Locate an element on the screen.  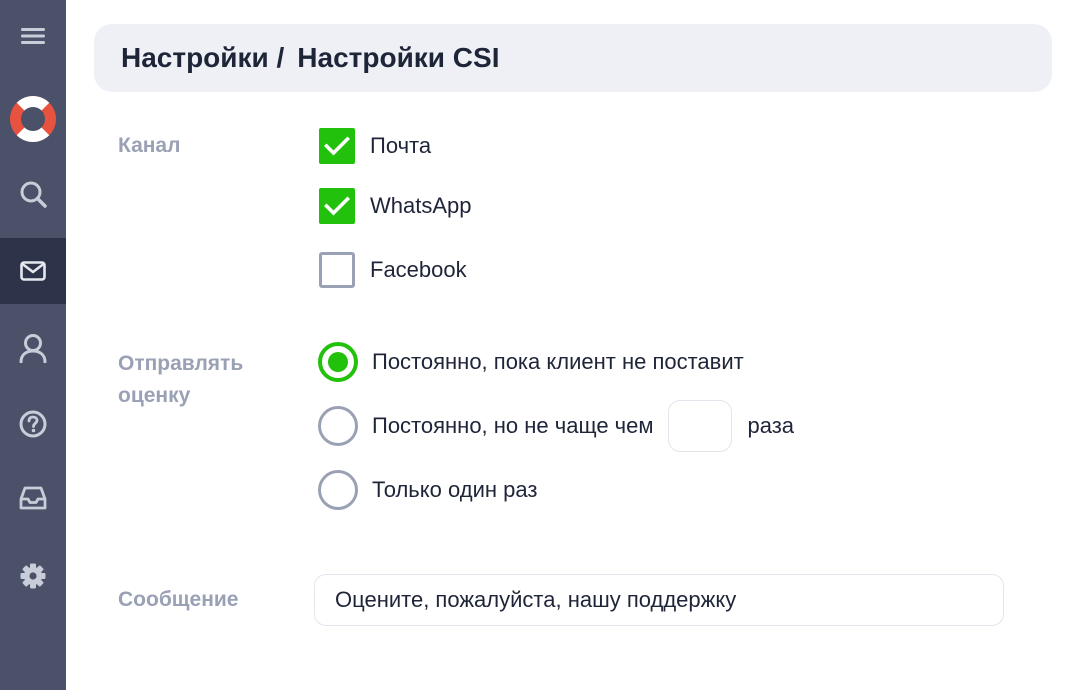
channel-option-facebook: Facebook is located at coordinates (392, 270).